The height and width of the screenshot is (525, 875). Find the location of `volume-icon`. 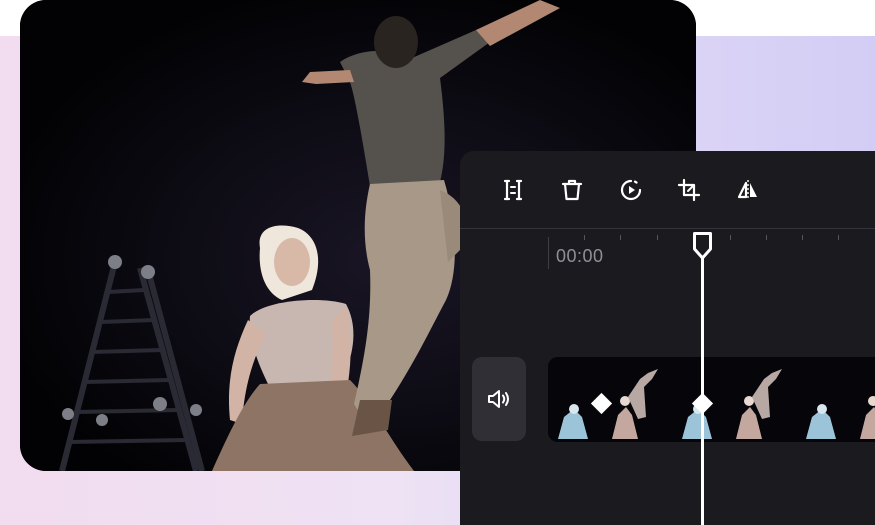

volume-icon is located at coordinates (498, 399).